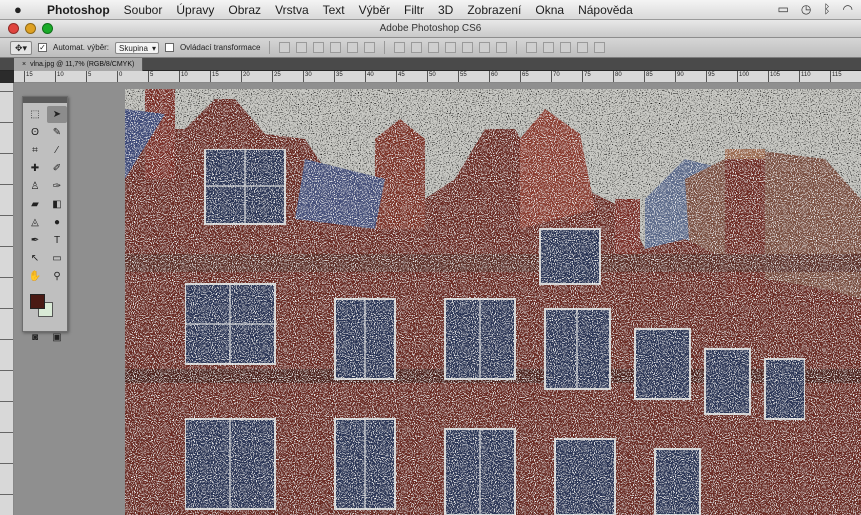 The image size is (861, 515). Describe the element at coordinates (848, 9) in the screenshot. I see `wifi-icon: ◠` at that location.